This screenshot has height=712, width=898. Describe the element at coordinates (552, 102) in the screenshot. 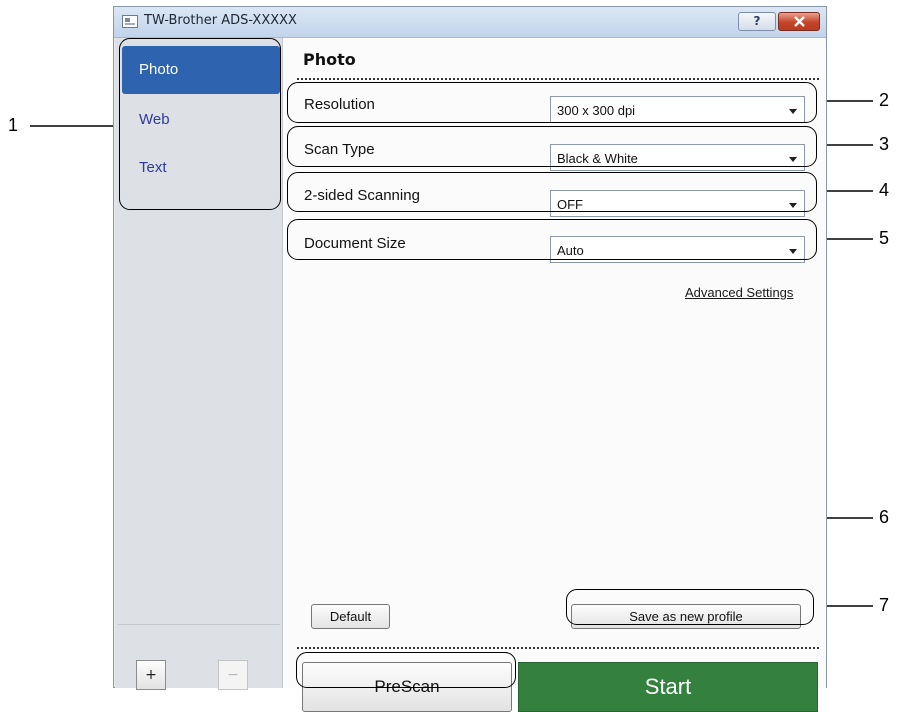

I see `callout-2-outline` at that location.